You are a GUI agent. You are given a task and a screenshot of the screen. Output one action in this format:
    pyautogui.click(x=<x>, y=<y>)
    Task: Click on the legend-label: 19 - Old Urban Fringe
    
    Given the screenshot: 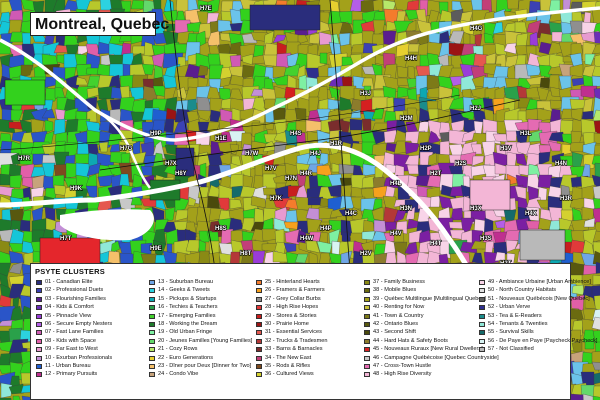 What is the action you would take?
    pyautogui.click(x=185, y=332)
    